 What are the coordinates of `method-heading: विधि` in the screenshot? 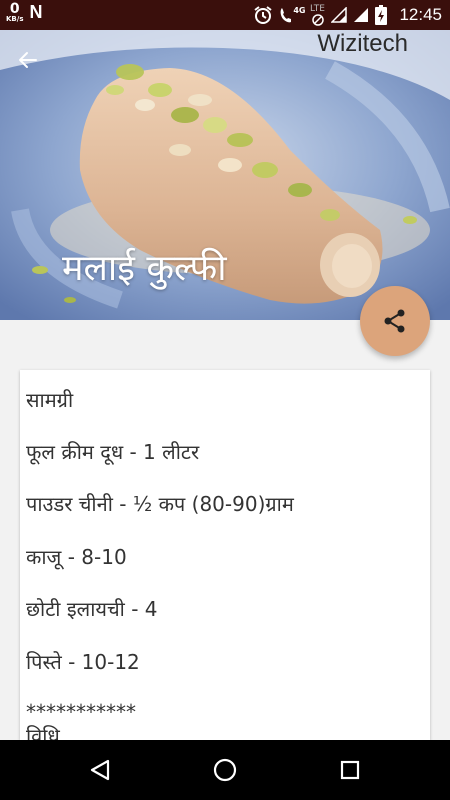 It's located at (43, 732).